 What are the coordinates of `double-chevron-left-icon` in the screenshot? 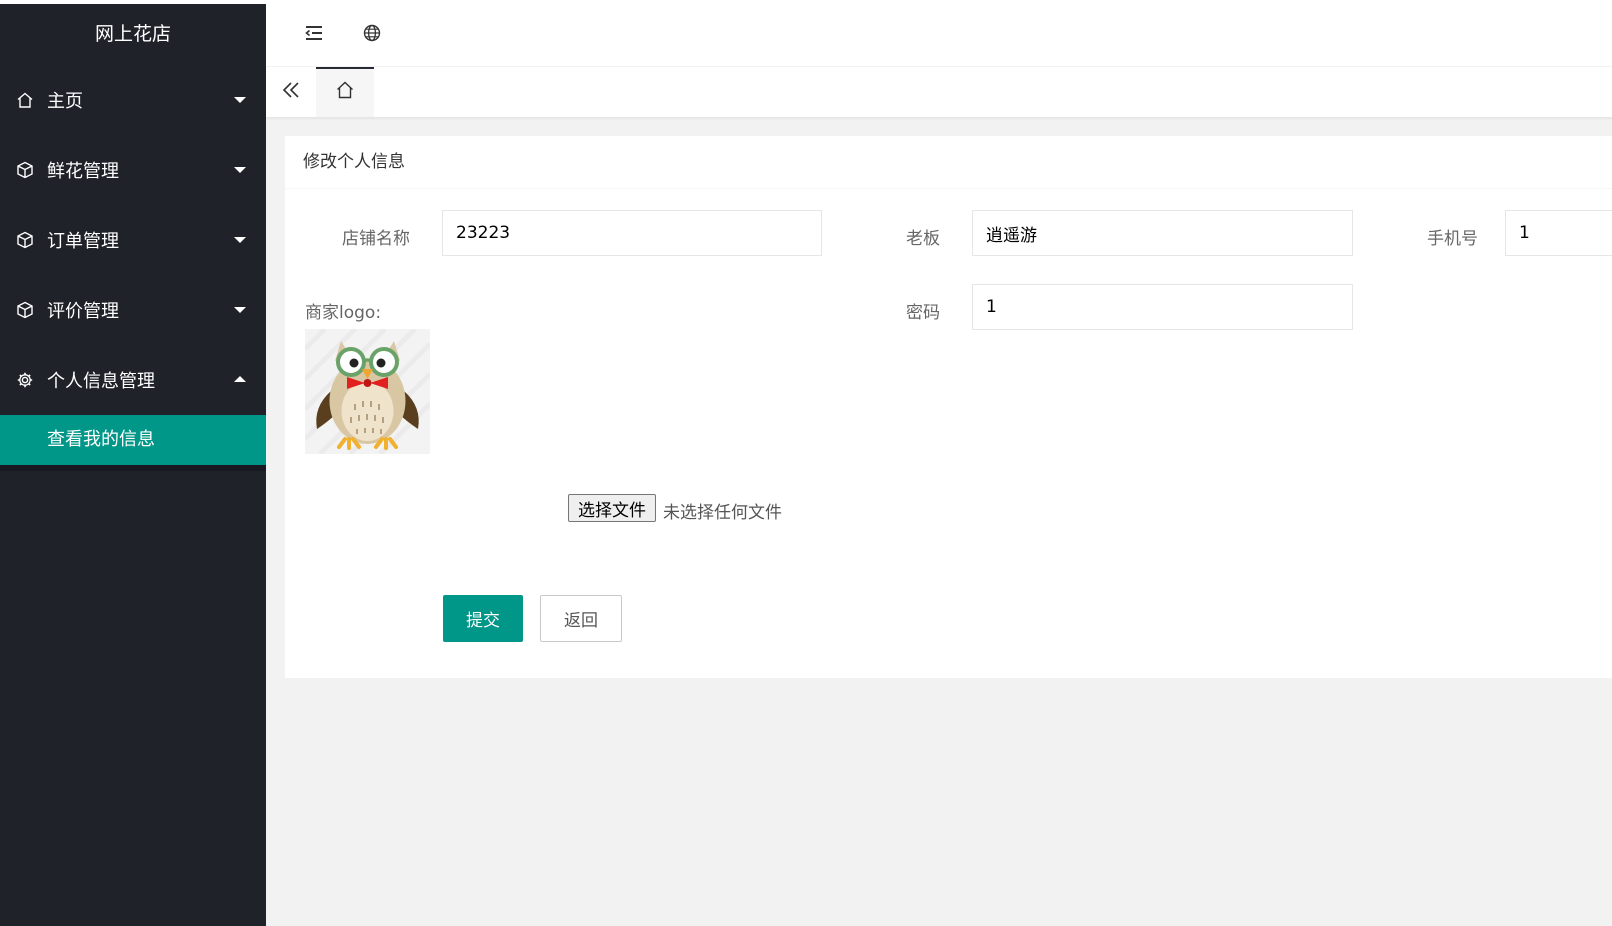 It's located at (291, 92).